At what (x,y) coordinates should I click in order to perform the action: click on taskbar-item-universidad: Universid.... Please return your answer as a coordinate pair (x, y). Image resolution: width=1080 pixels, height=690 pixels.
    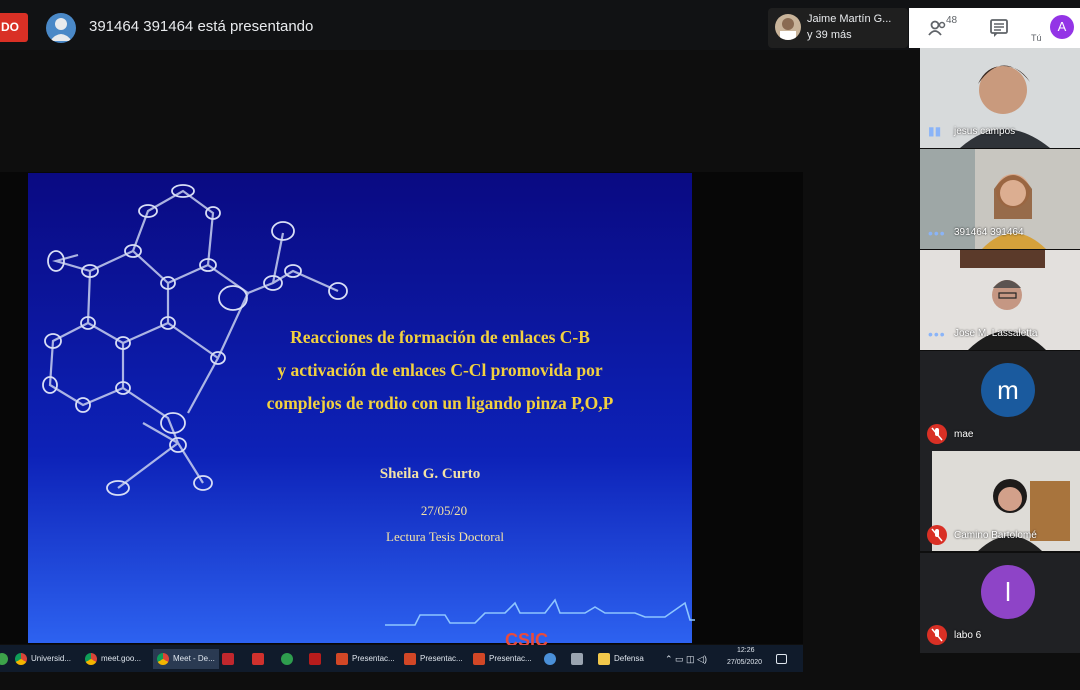
    Looking at the image, I should click on (43, 659).